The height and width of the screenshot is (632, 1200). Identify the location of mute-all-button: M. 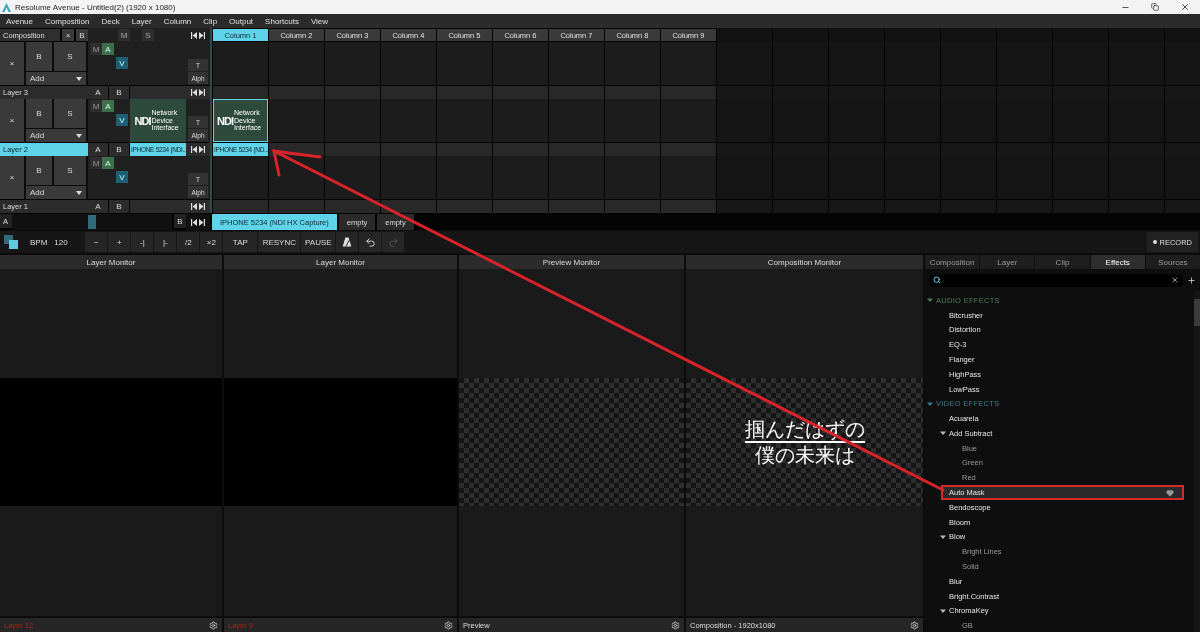
(124, 35).